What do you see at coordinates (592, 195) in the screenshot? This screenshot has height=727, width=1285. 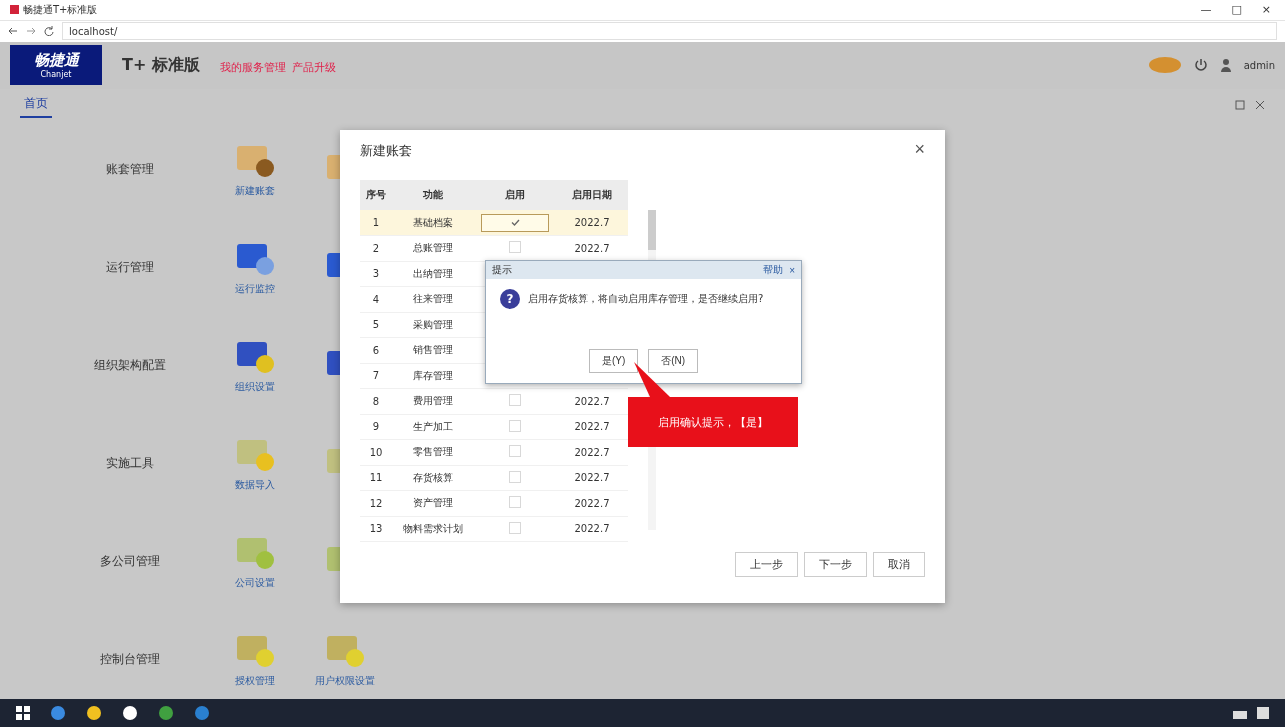 I see `column-header: 启用日期` at bounding box center [592, 195].